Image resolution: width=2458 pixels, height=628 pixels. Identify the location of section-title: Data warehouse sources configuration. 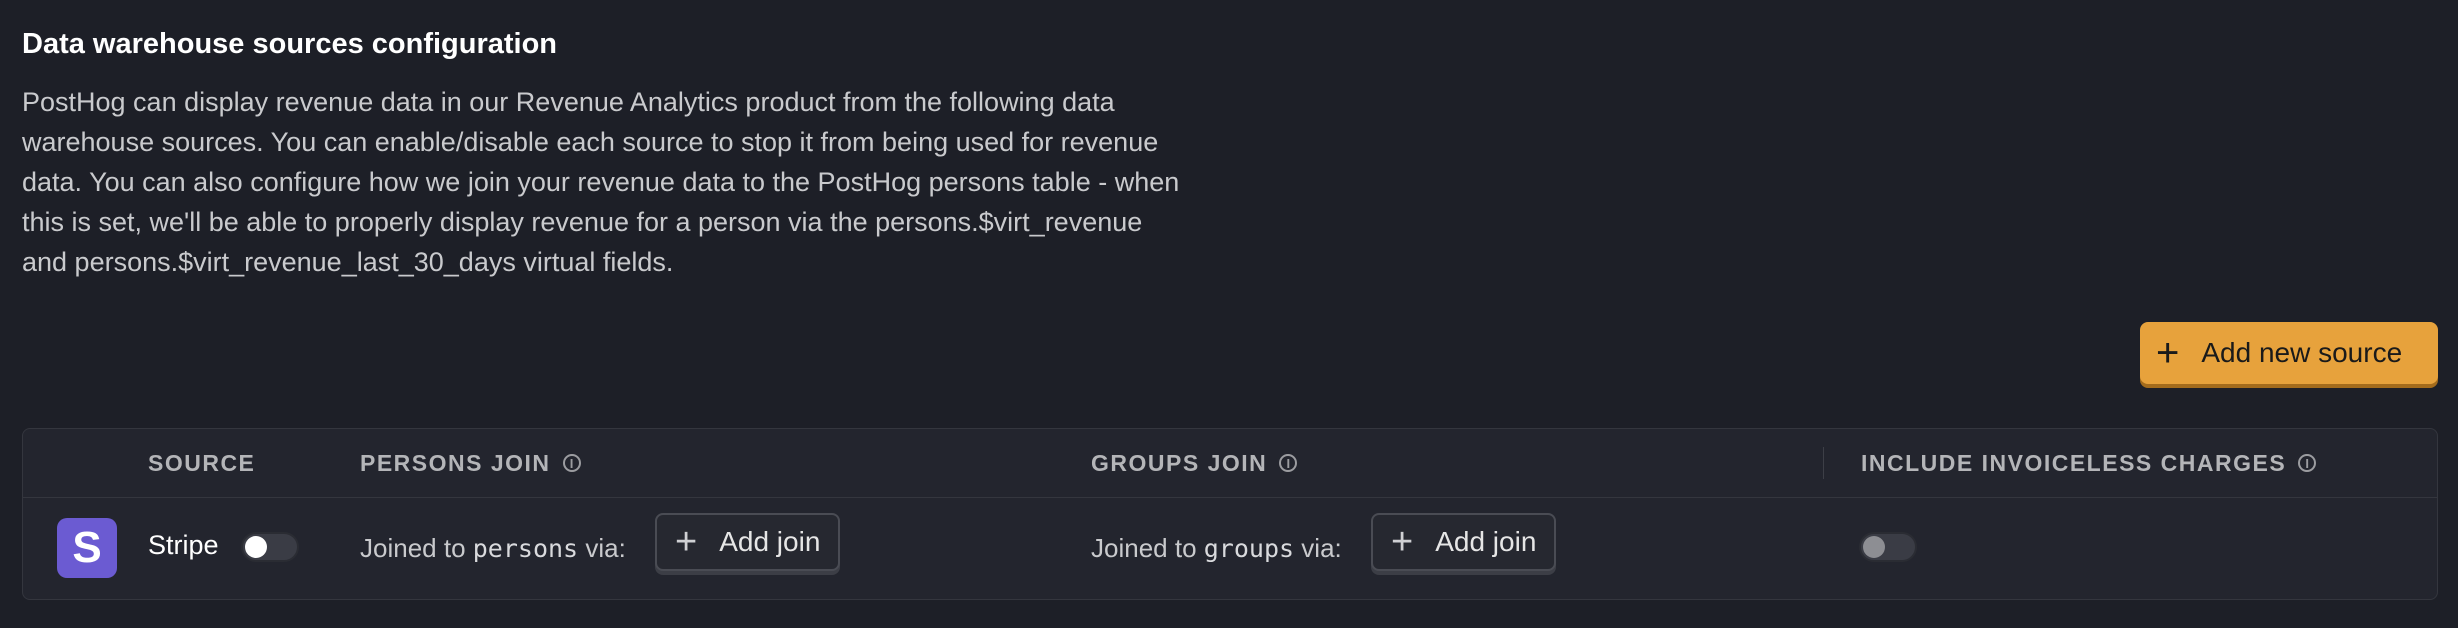
(290, 44).